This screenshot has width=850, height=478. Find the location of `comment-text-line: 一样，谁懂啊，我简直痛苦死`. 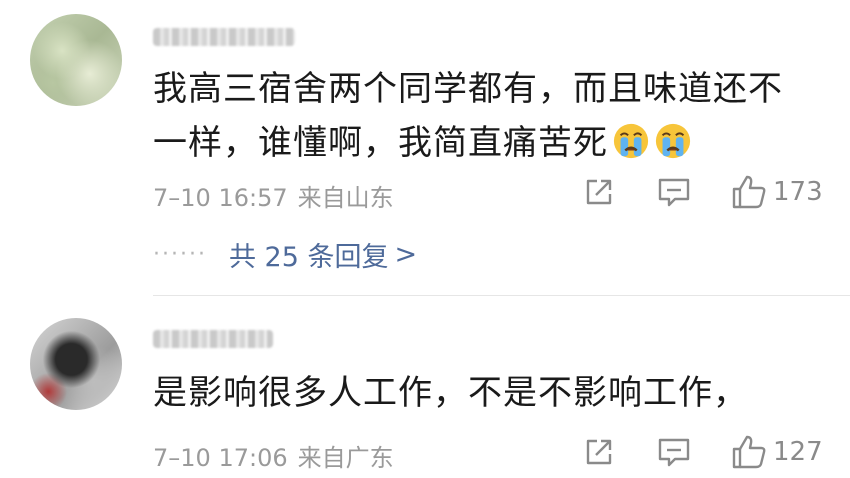

comment-text-line: 一样，谁懂啊，我简直痛苦死 is located at coordinates (483, 143).